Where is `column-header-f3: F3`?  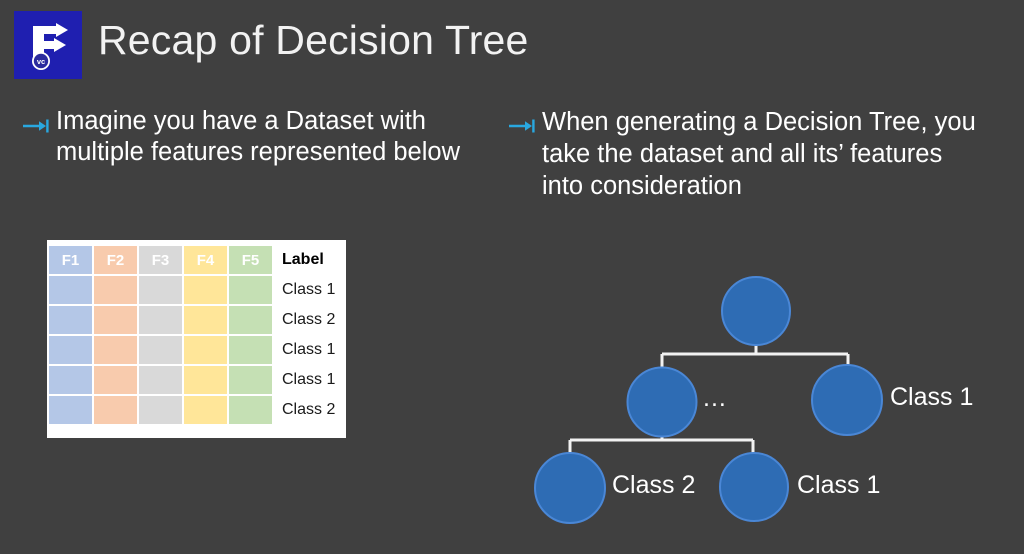 column-header-f3: F3 is located at coordinates (160, 260).